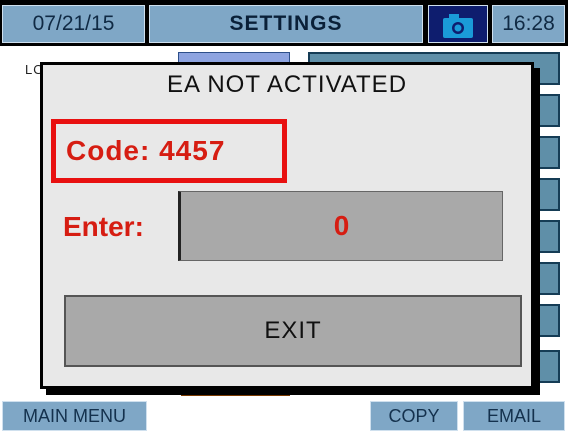 This screenshot has width=568, height=431. Describe the element at coordinates (414, 416) in the screenshot. I see `copy-button: COPY` at that location.